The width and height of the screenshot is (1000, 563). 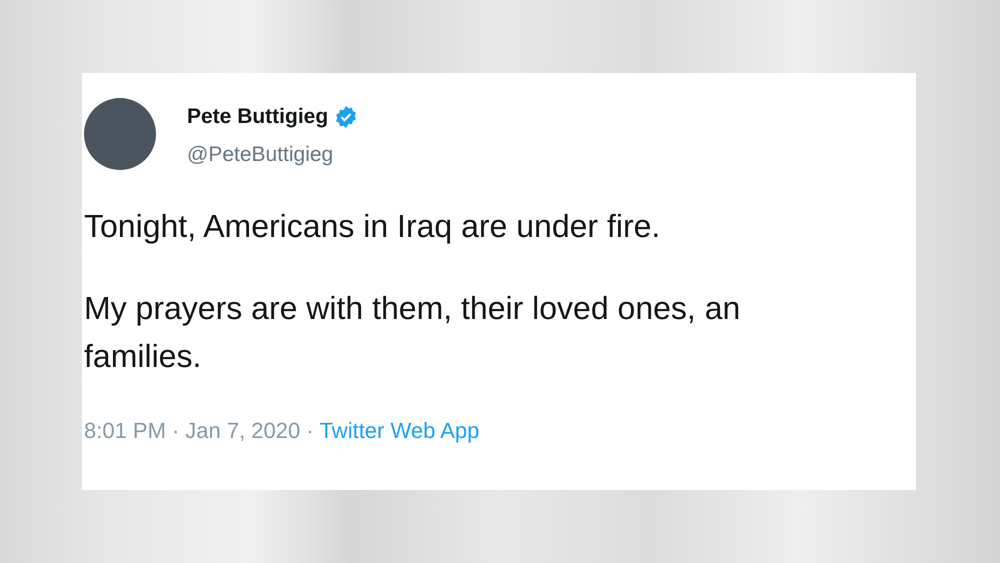 I want to click on tweet-time: 8:01 PM, so click(x=125, y=431).